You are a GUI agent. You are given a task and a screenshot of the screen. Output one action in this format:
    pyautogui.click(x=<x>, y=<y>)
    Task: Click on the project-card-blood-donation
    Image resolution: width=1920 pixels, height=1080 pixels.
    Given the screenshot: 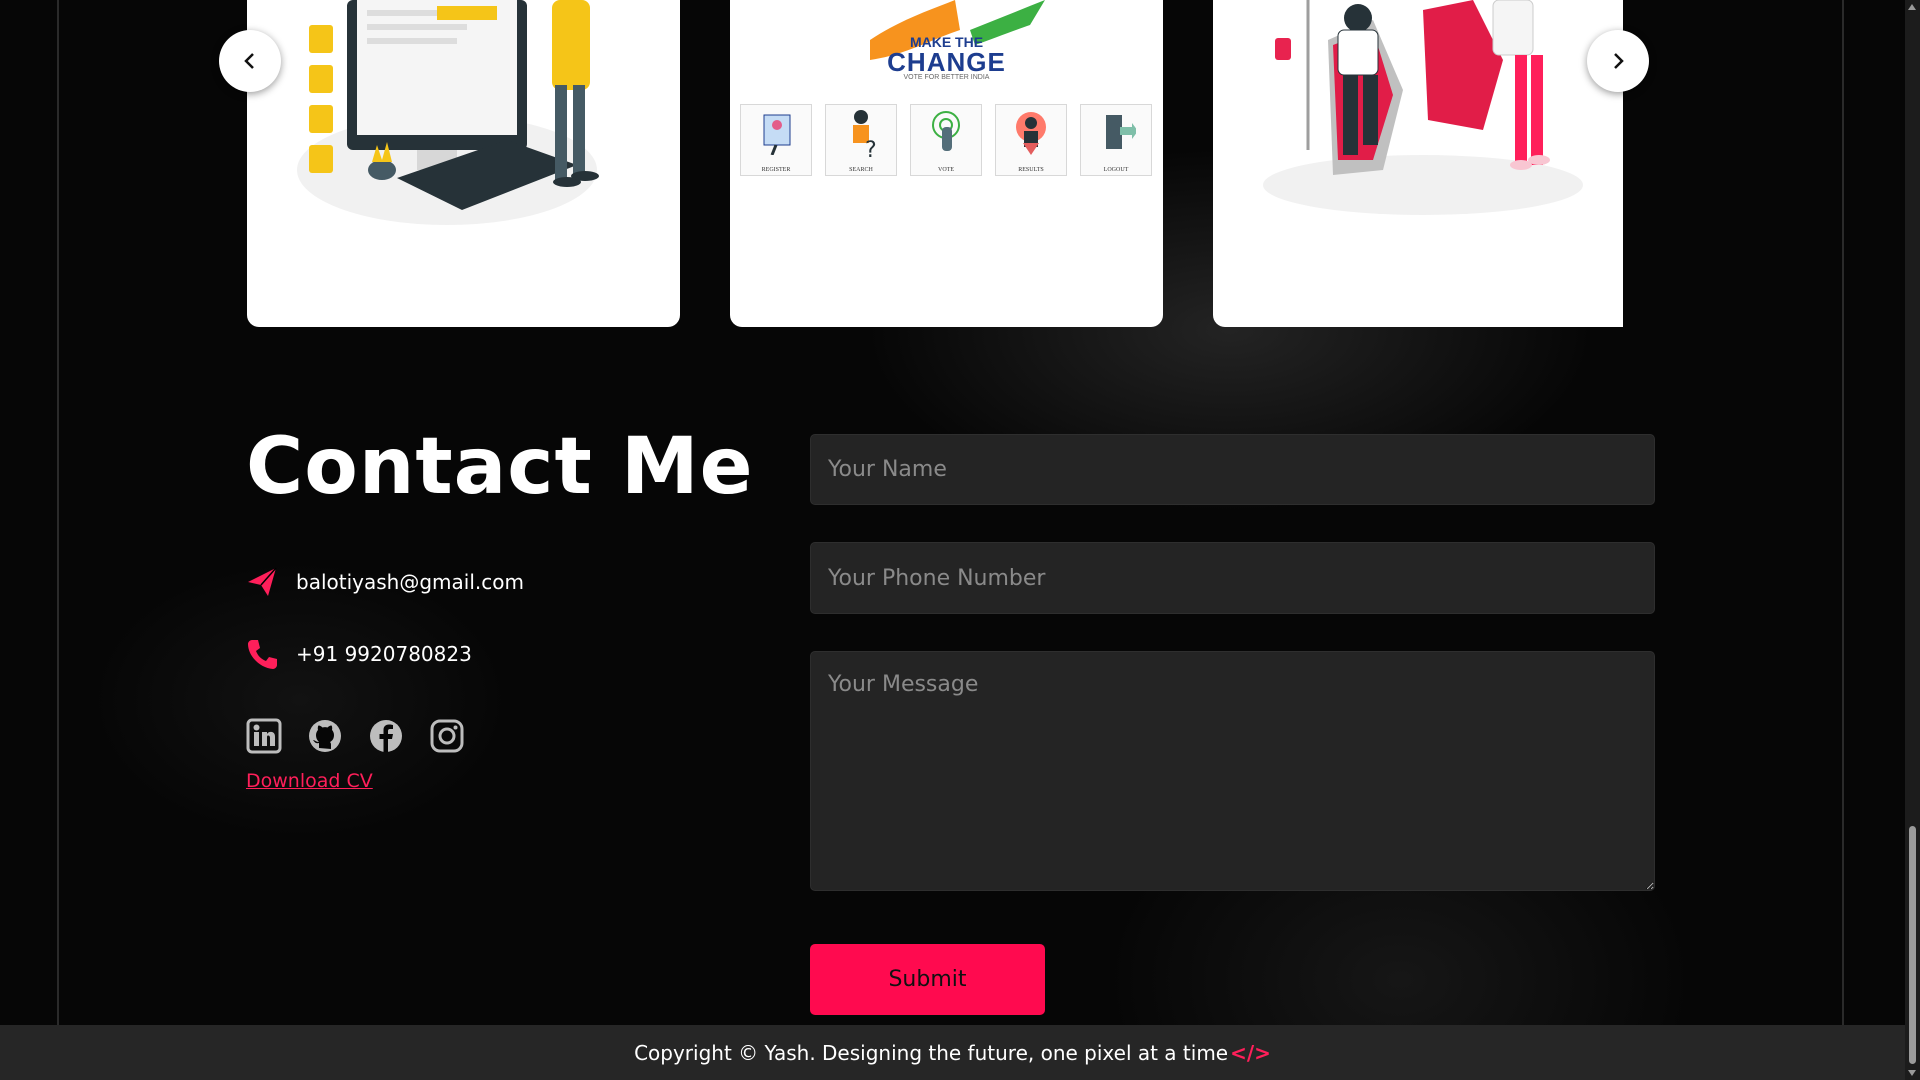 What is the action you would take?
    pyautogui.click(x=1418, y=163)
    